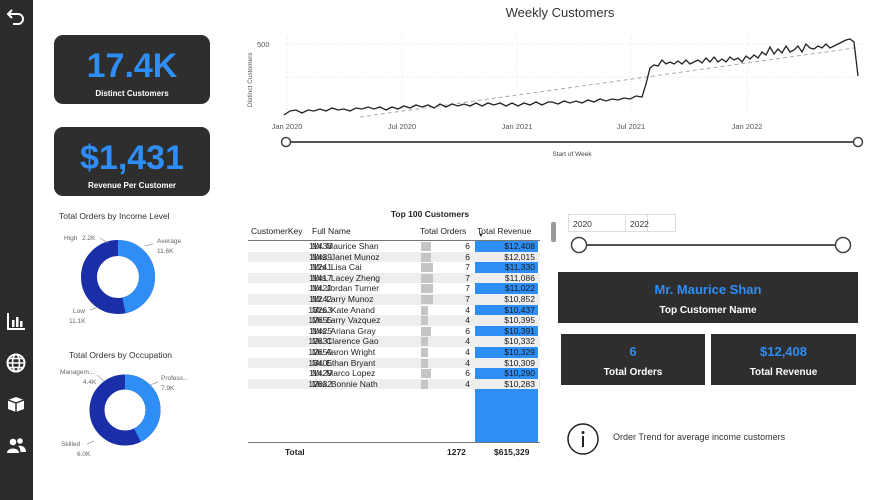  I want to click on occupation-donut-title: Total Orders by Occupation, so click(120, 355).